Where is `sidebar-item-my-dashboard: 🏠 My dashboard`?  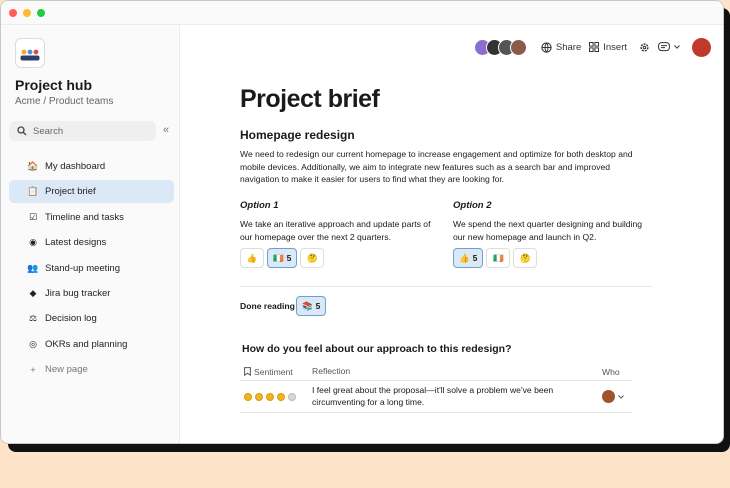
sidebar-item-my-dashboard: 🏠 My dashboard is located at coordinates (91, 166).